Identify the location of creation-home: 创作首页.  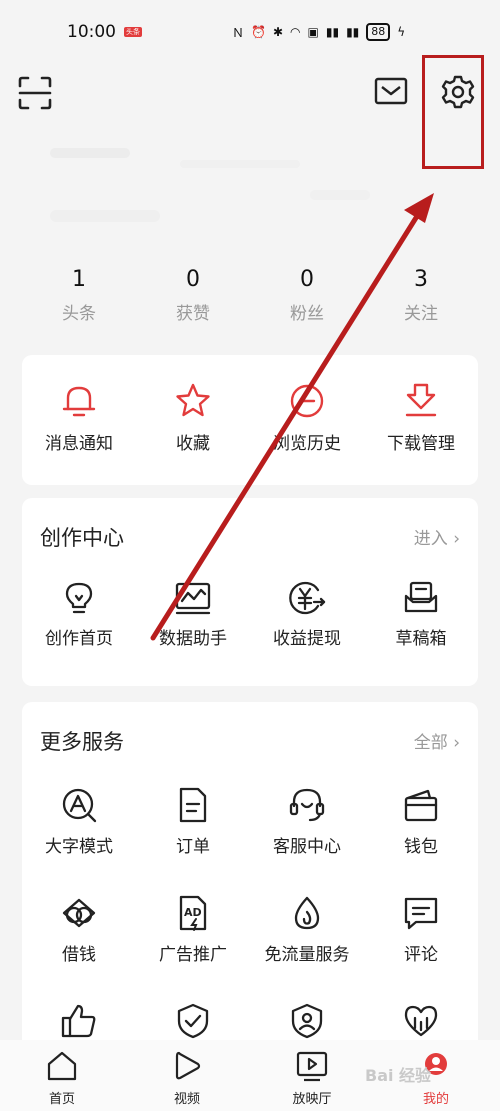
(79, 614).